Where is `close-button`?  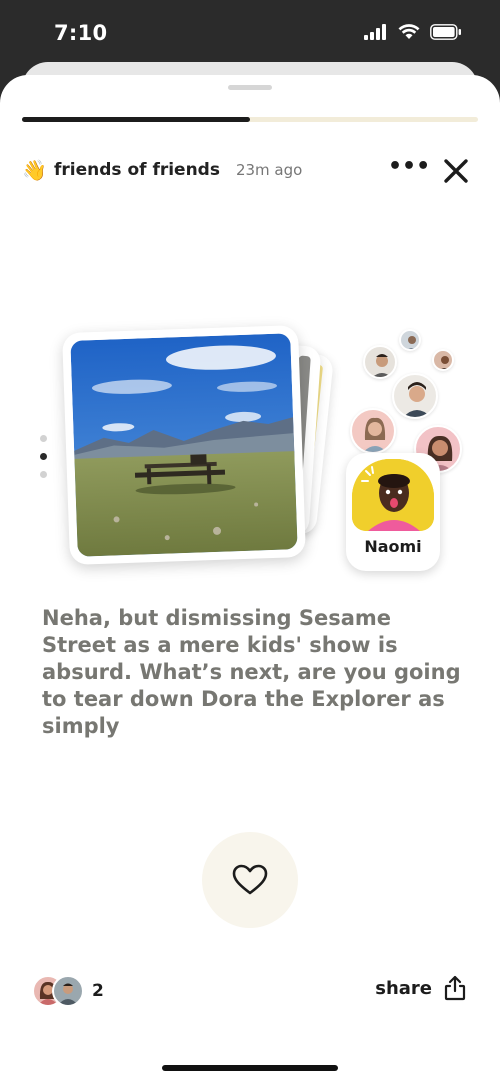 close-button is located at coordinates (456, 171).